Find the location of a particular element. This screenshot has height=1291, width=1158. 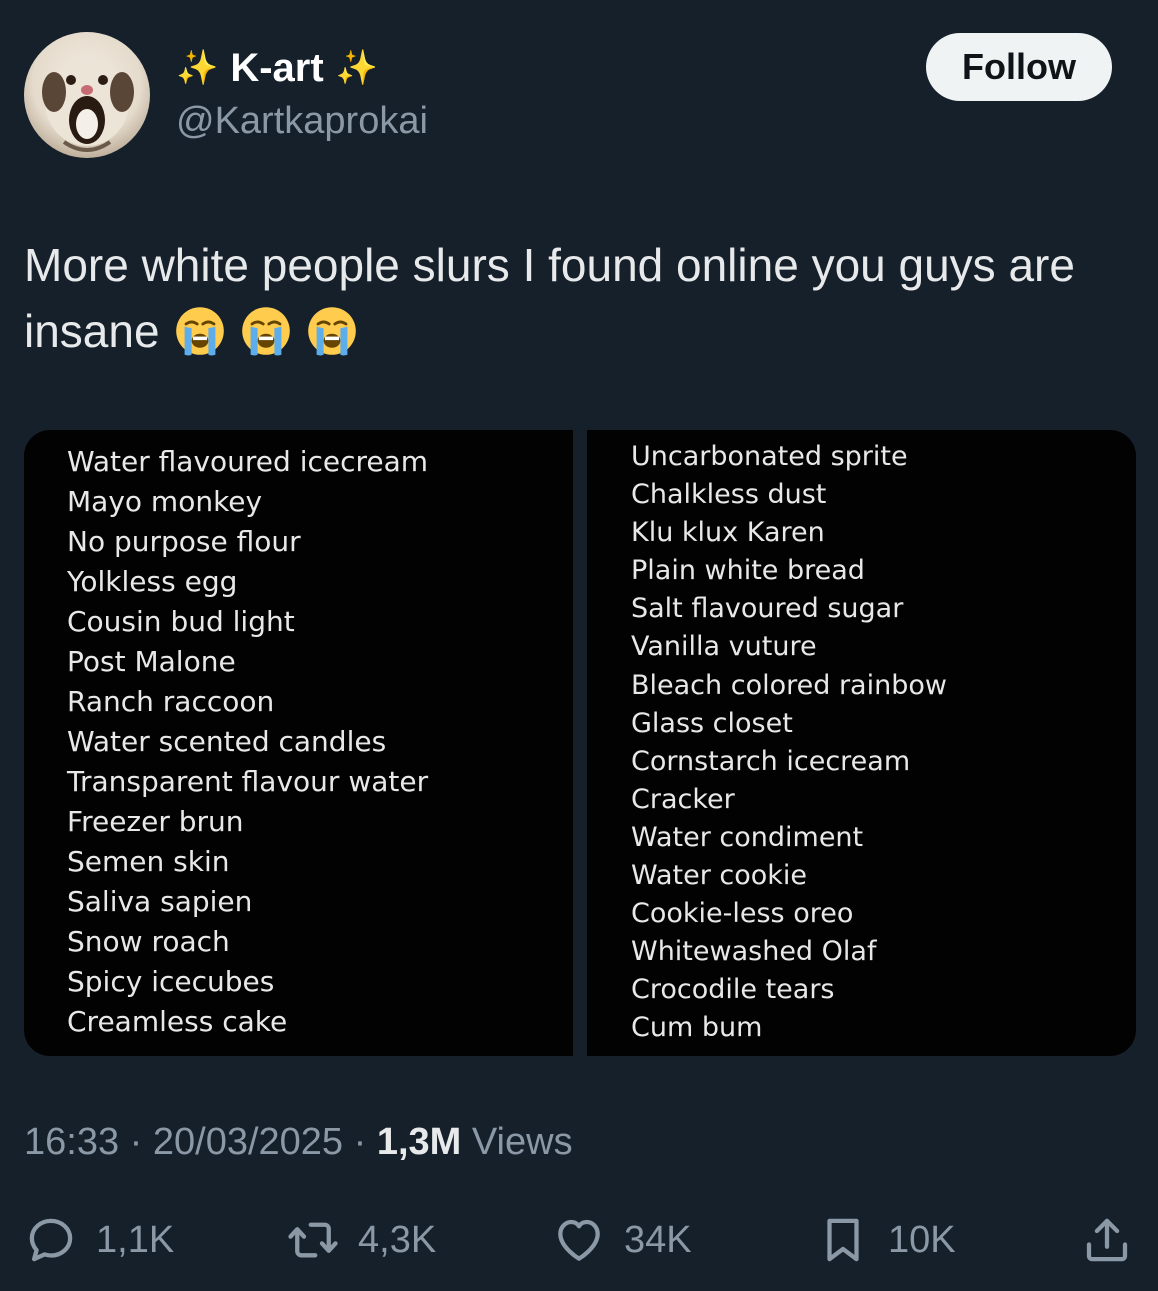

share-icon is located at coordinates (1107, 1240).